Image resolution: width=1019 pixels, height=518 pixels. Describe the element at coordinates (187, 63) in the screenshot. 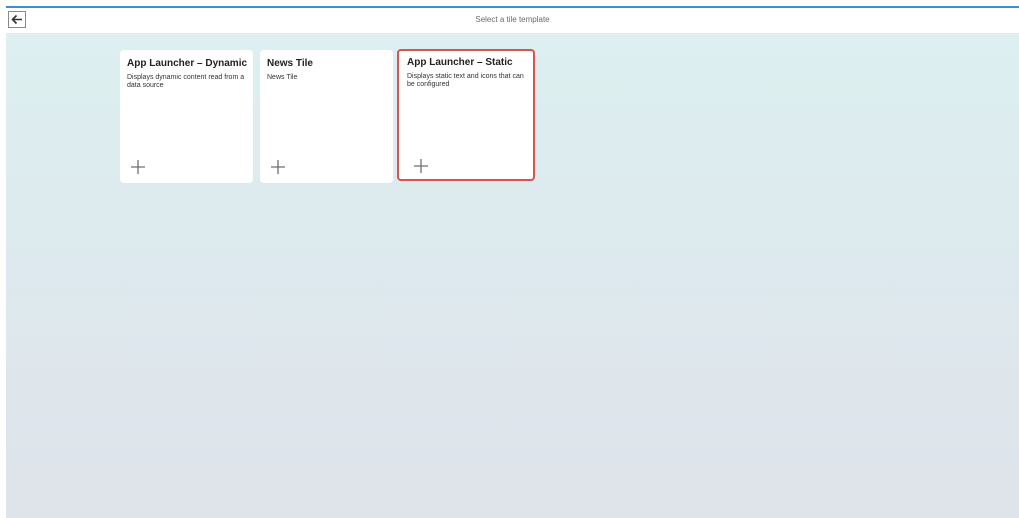

I see `tile-title: App Launcher – Dynamic` at that location.